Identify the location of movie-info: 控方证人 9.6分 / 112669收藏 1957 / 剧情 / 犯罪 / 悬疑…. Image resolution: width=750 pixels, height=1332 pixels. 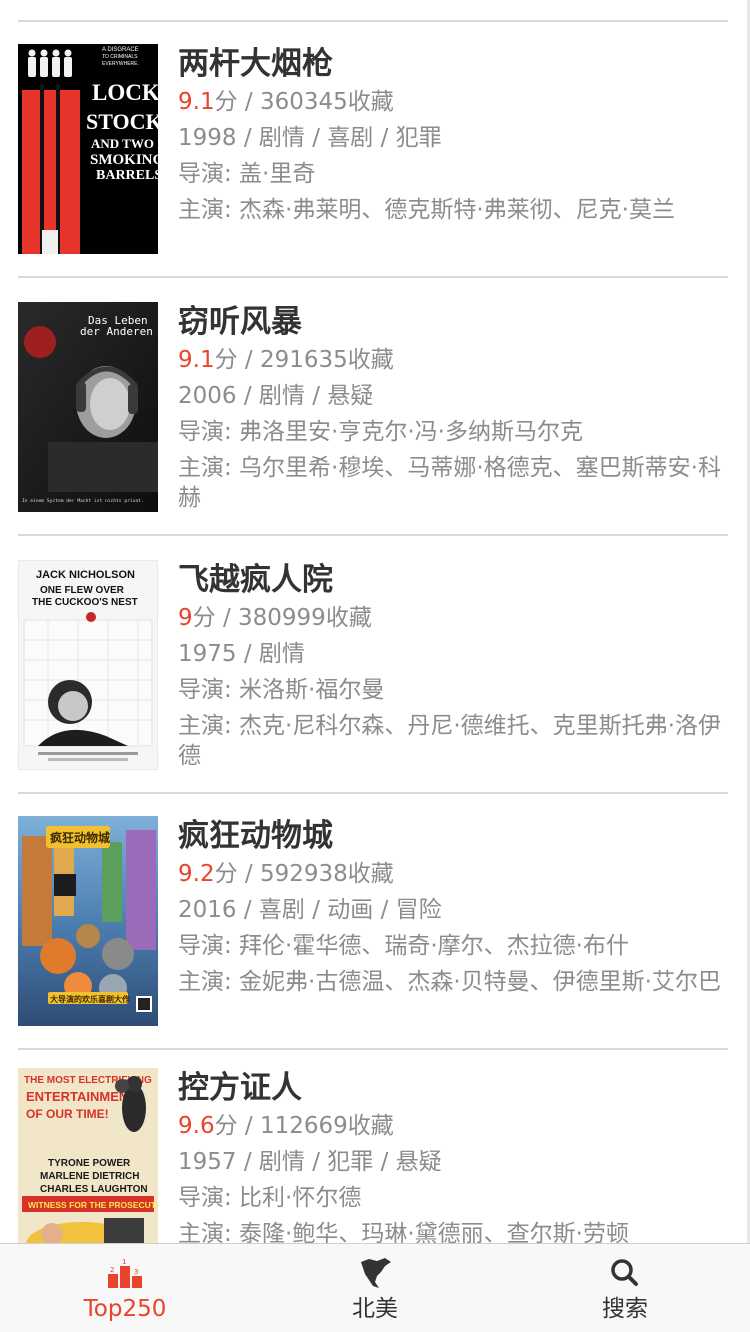
(450, 1155).